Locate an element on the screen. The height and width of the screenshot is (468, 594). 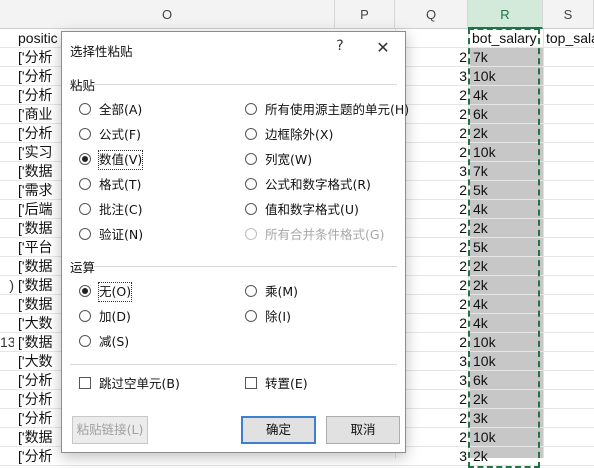
row-number: 13 is located at coordinates (7, 342).